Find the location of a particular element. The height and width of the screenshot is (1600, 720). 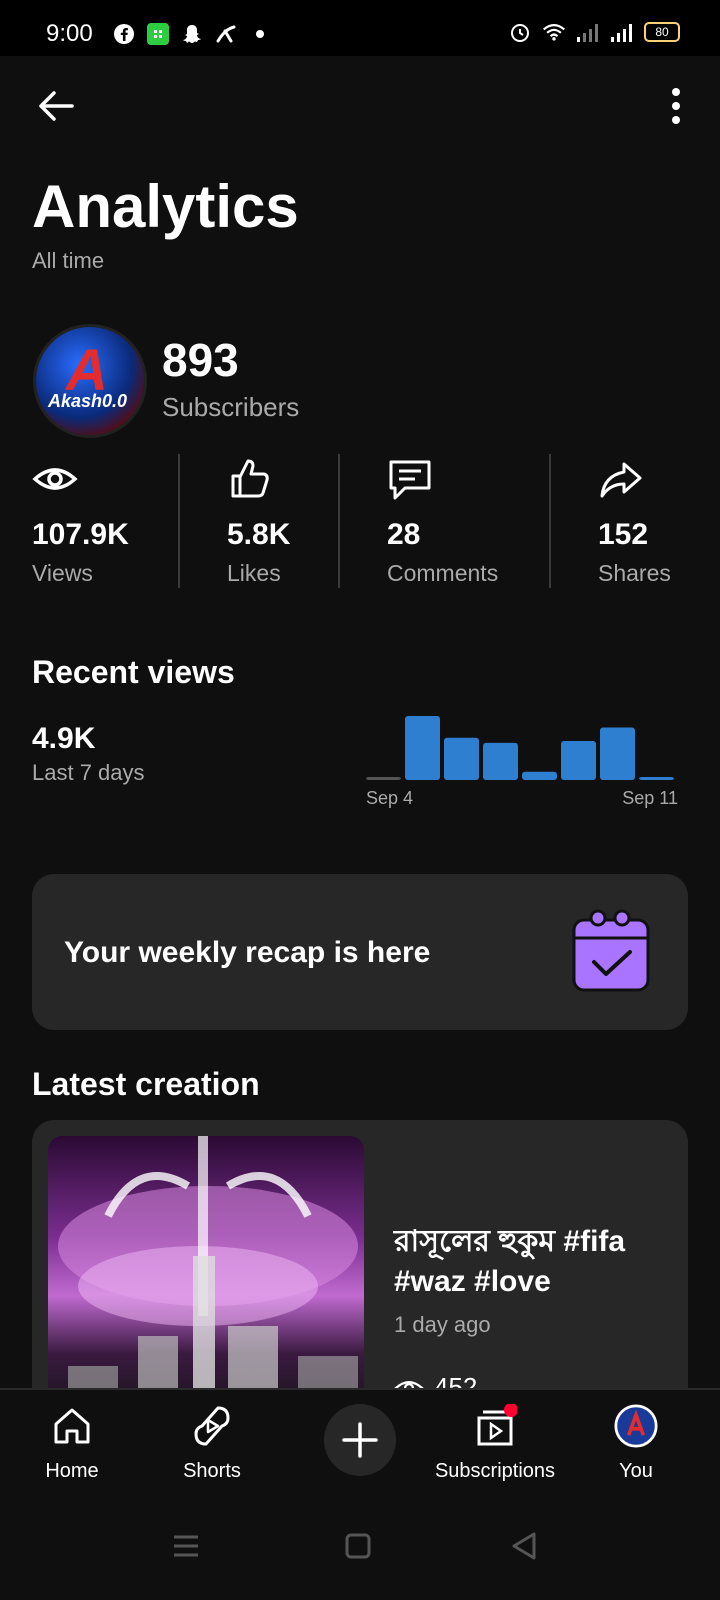

video-thumbnail is located at coordinates (206, 1278).